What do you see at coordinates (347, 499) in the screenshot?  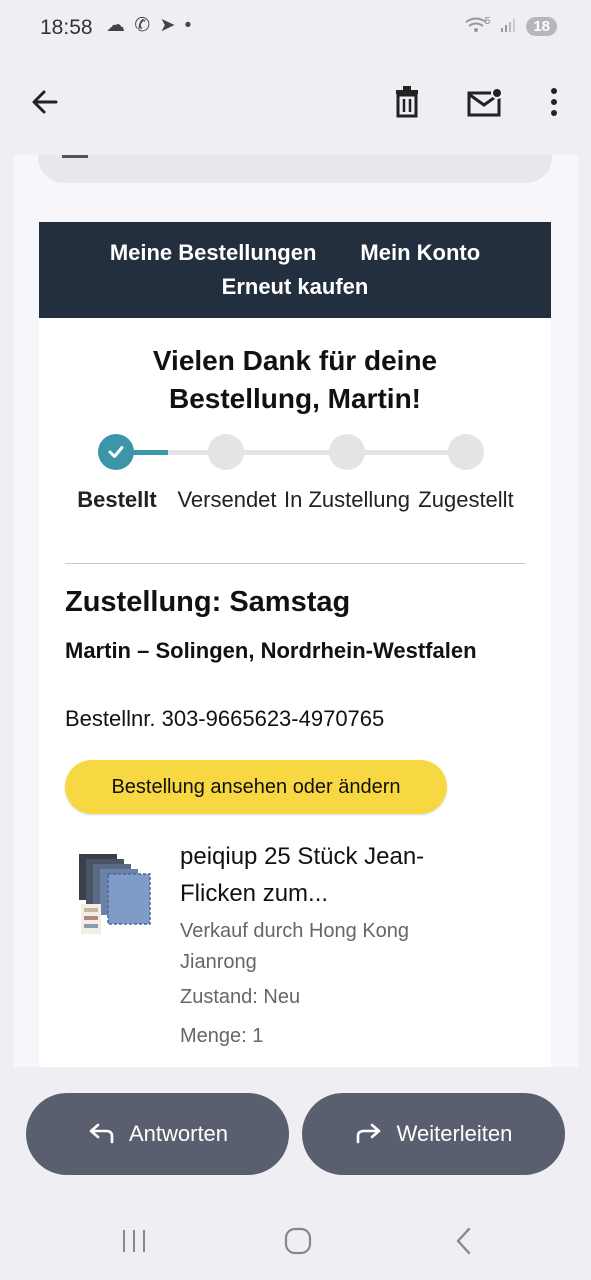 I see `step-label-out-for-delivery: In Zustellung` at bounding box center [347, 499].